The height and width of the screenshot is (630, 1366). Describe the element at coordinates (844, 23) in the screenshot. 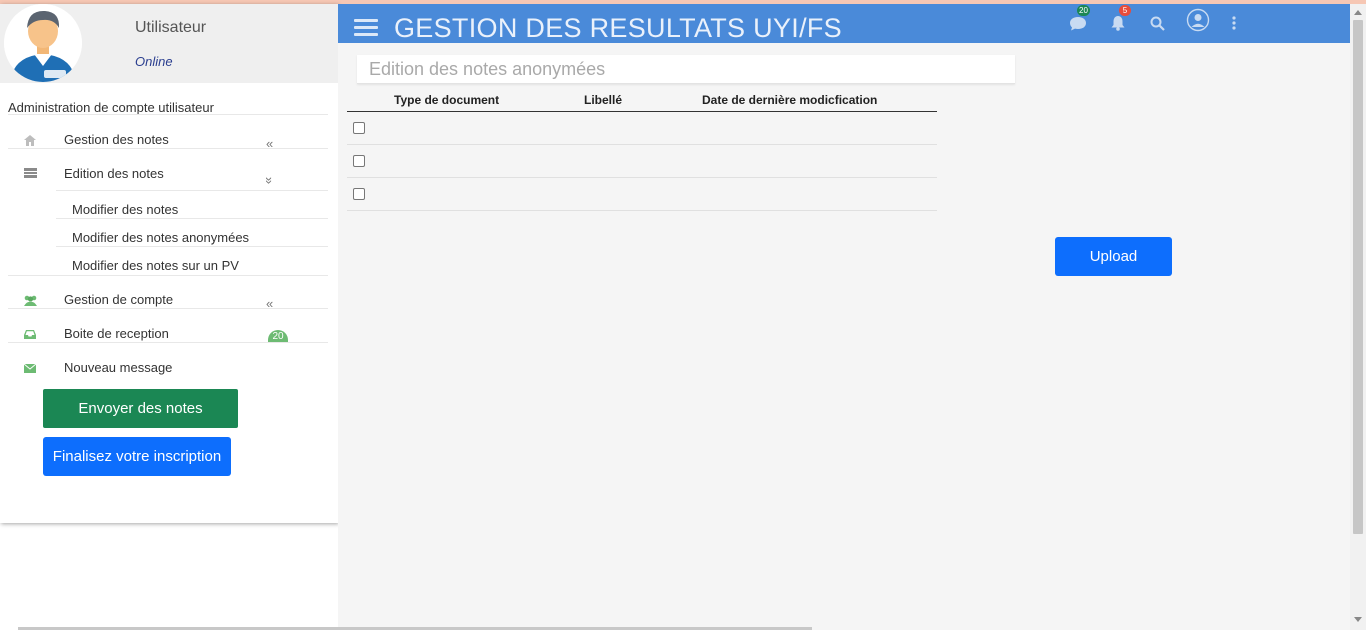

I see `app-header: GESTION DES RESULTATS UYI/FS 20 5` at that location.